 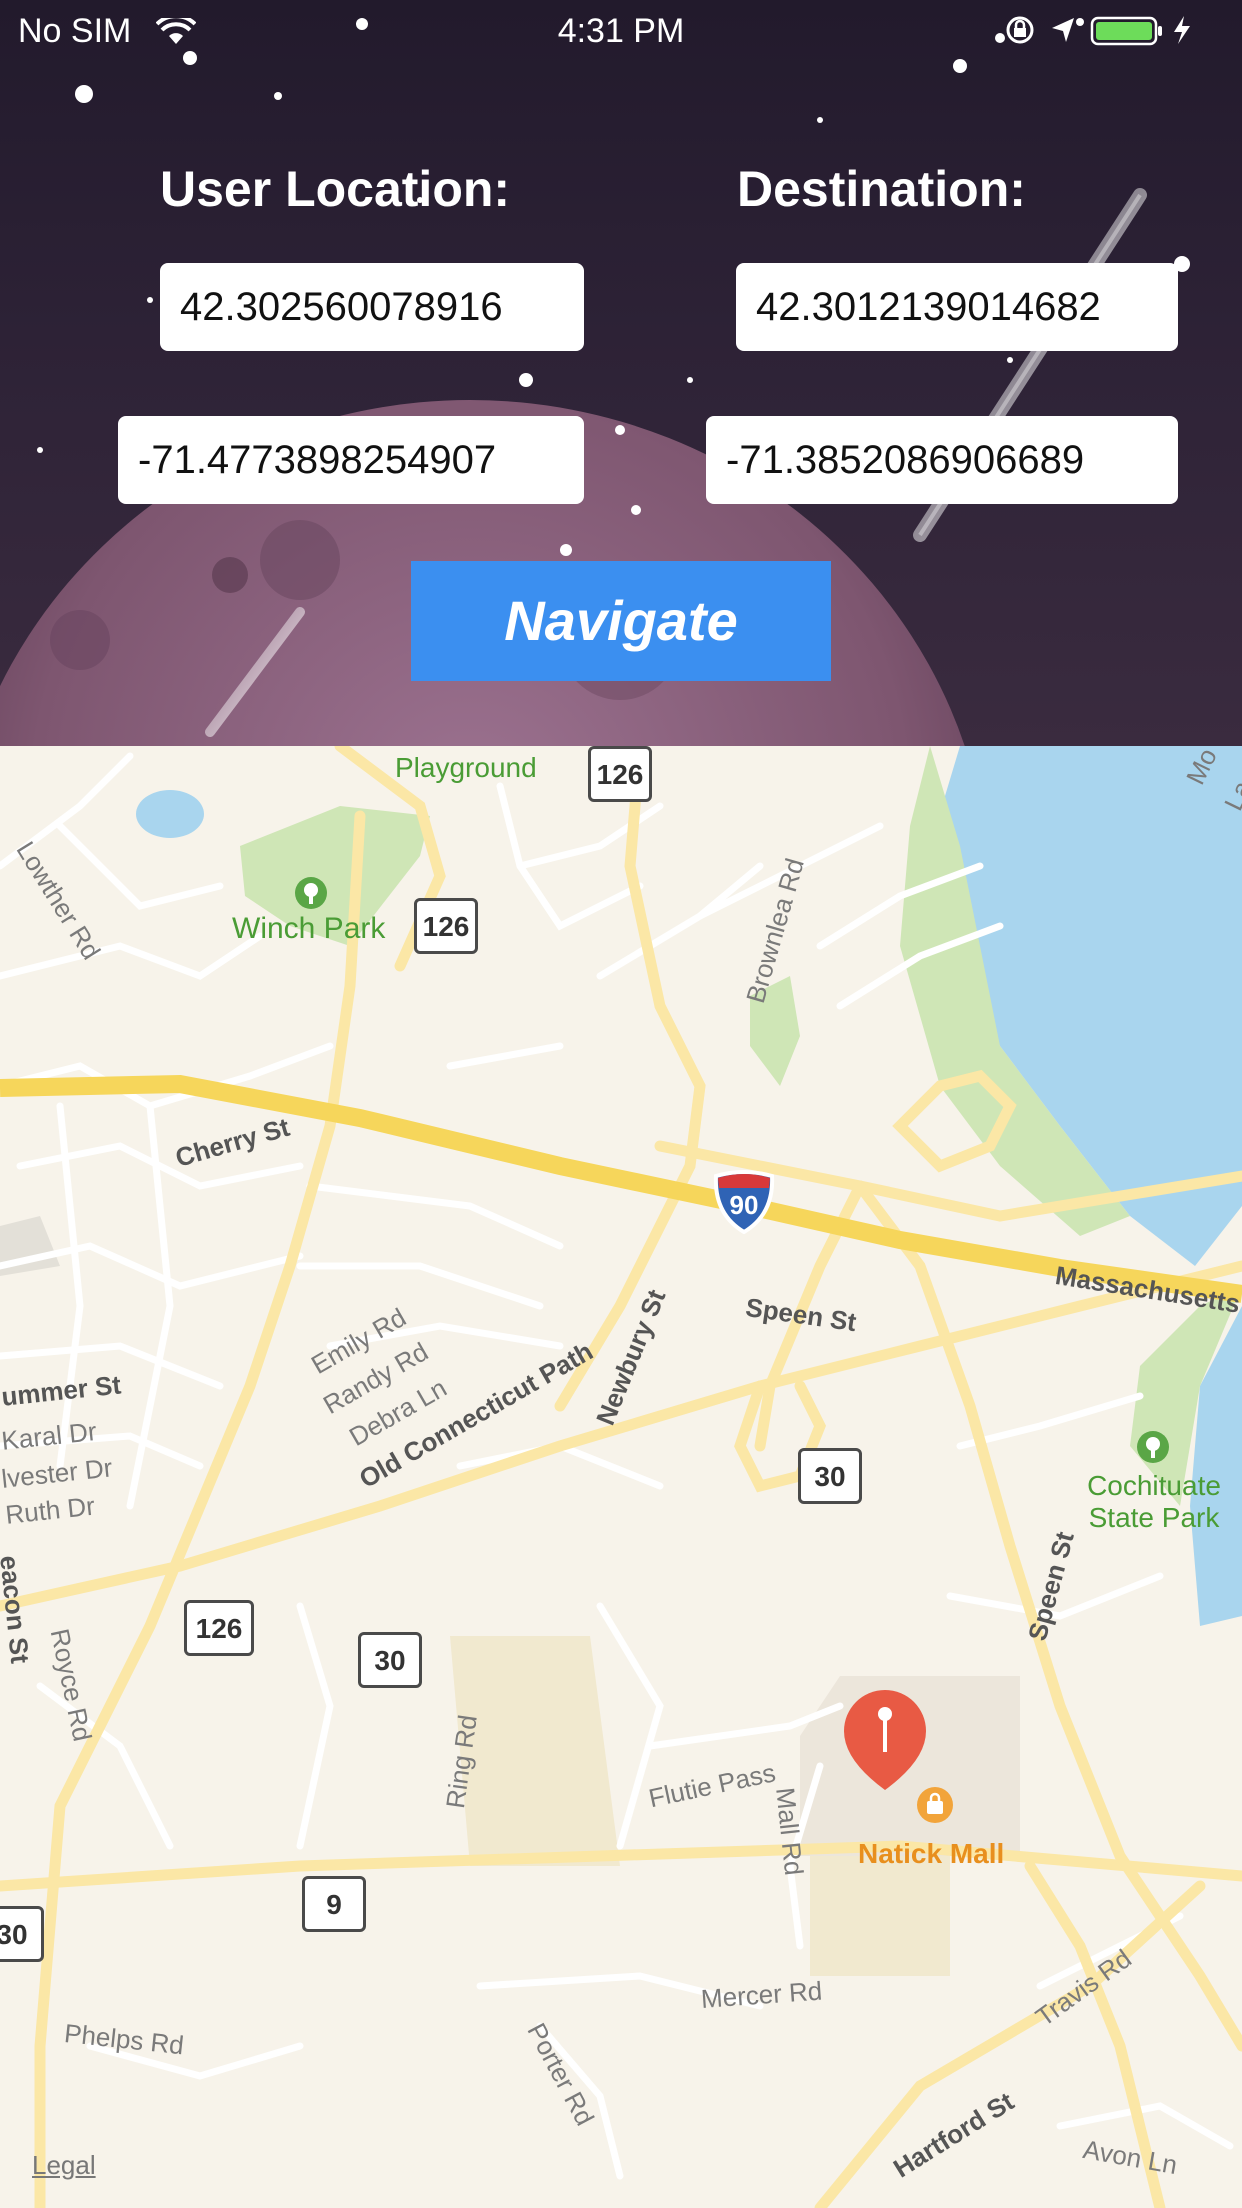 What do you see at coordinates (351, 460) in the screenshot?
I see `user-longitude-input` at bounding box center [351, 460].